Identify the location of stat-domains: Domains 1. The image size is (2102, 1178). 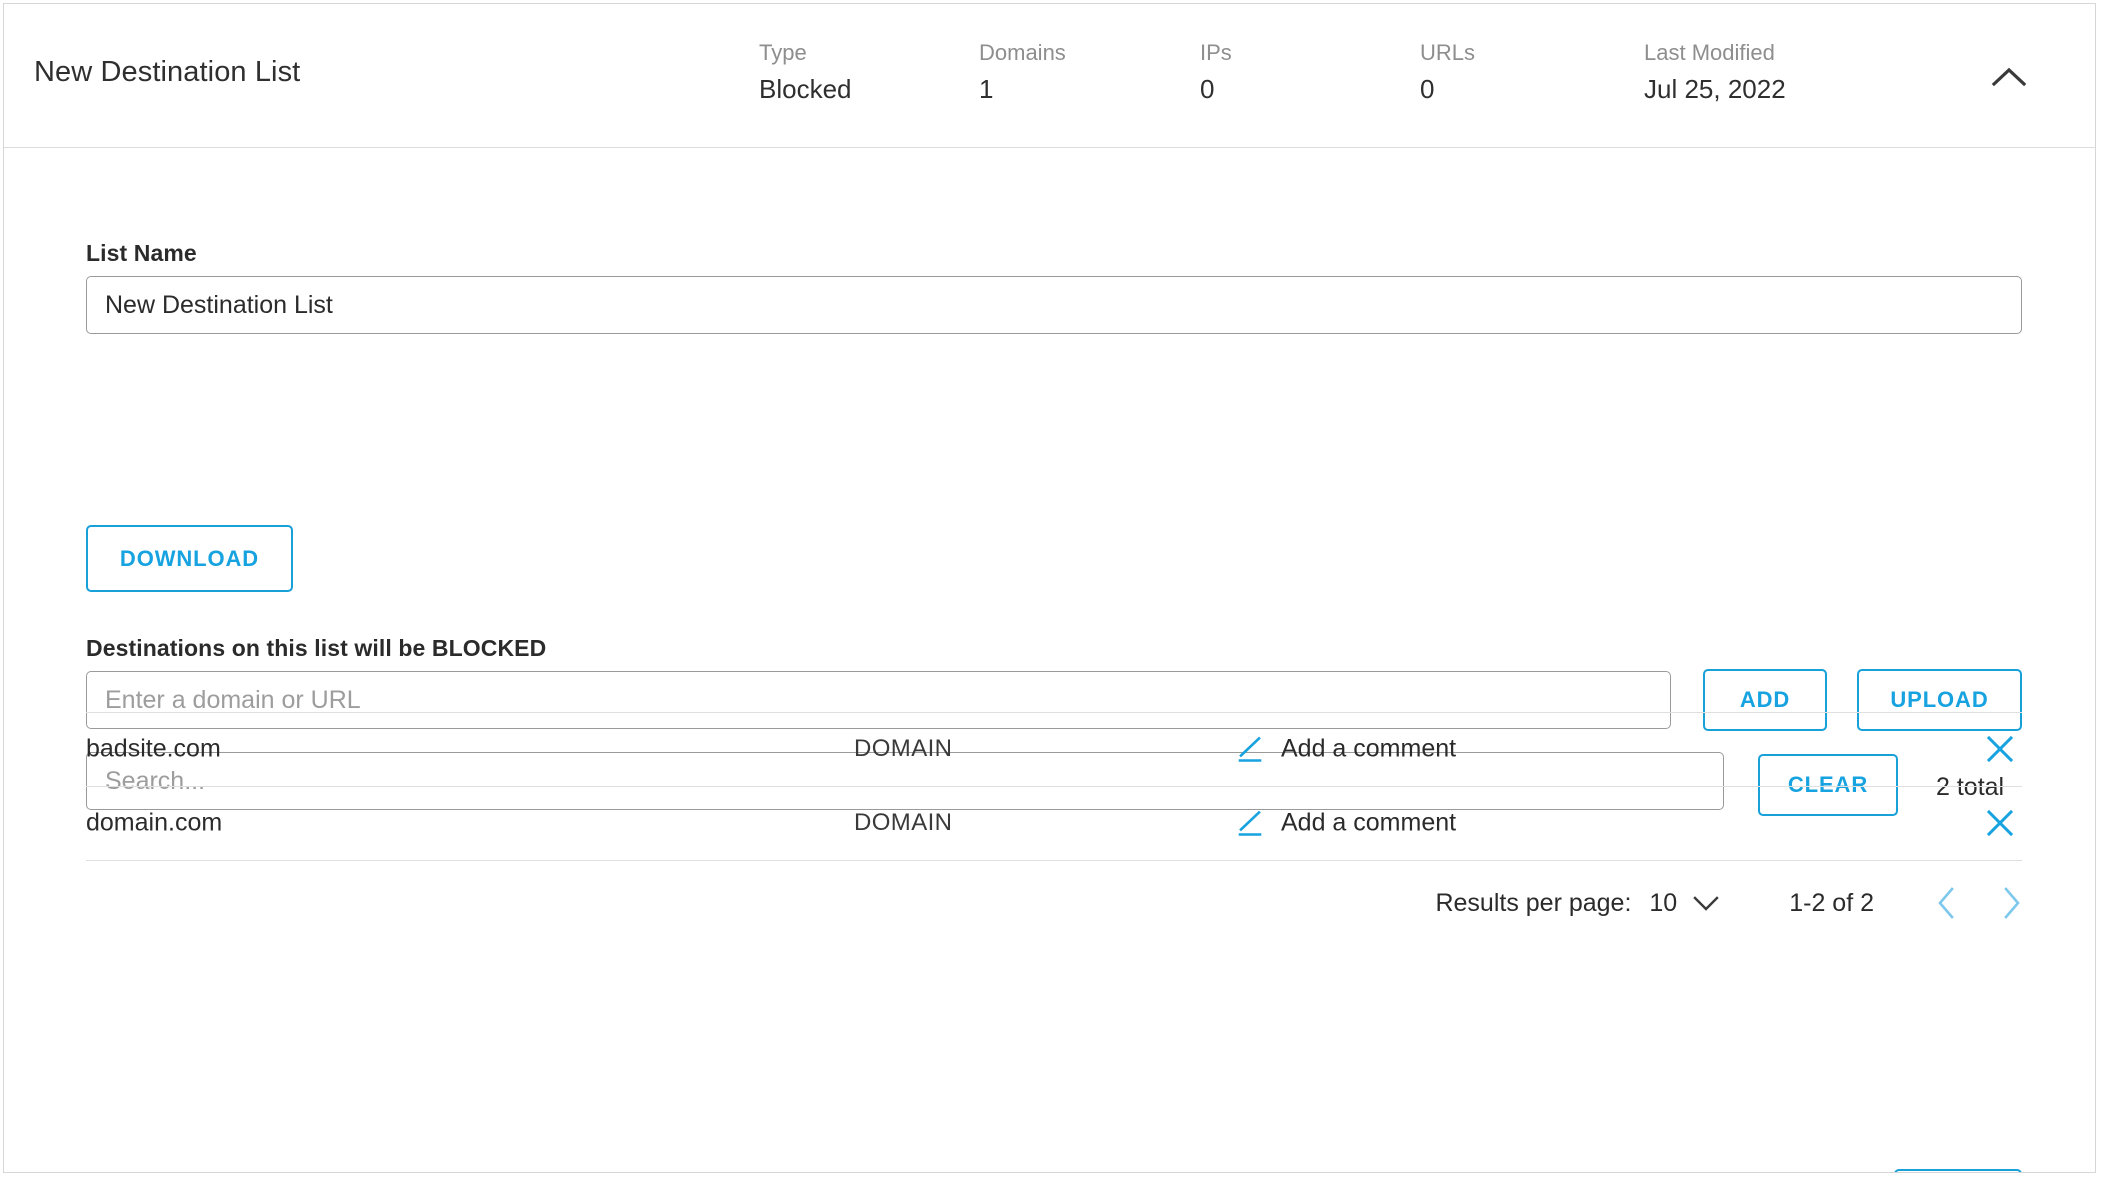
(1022, 74).